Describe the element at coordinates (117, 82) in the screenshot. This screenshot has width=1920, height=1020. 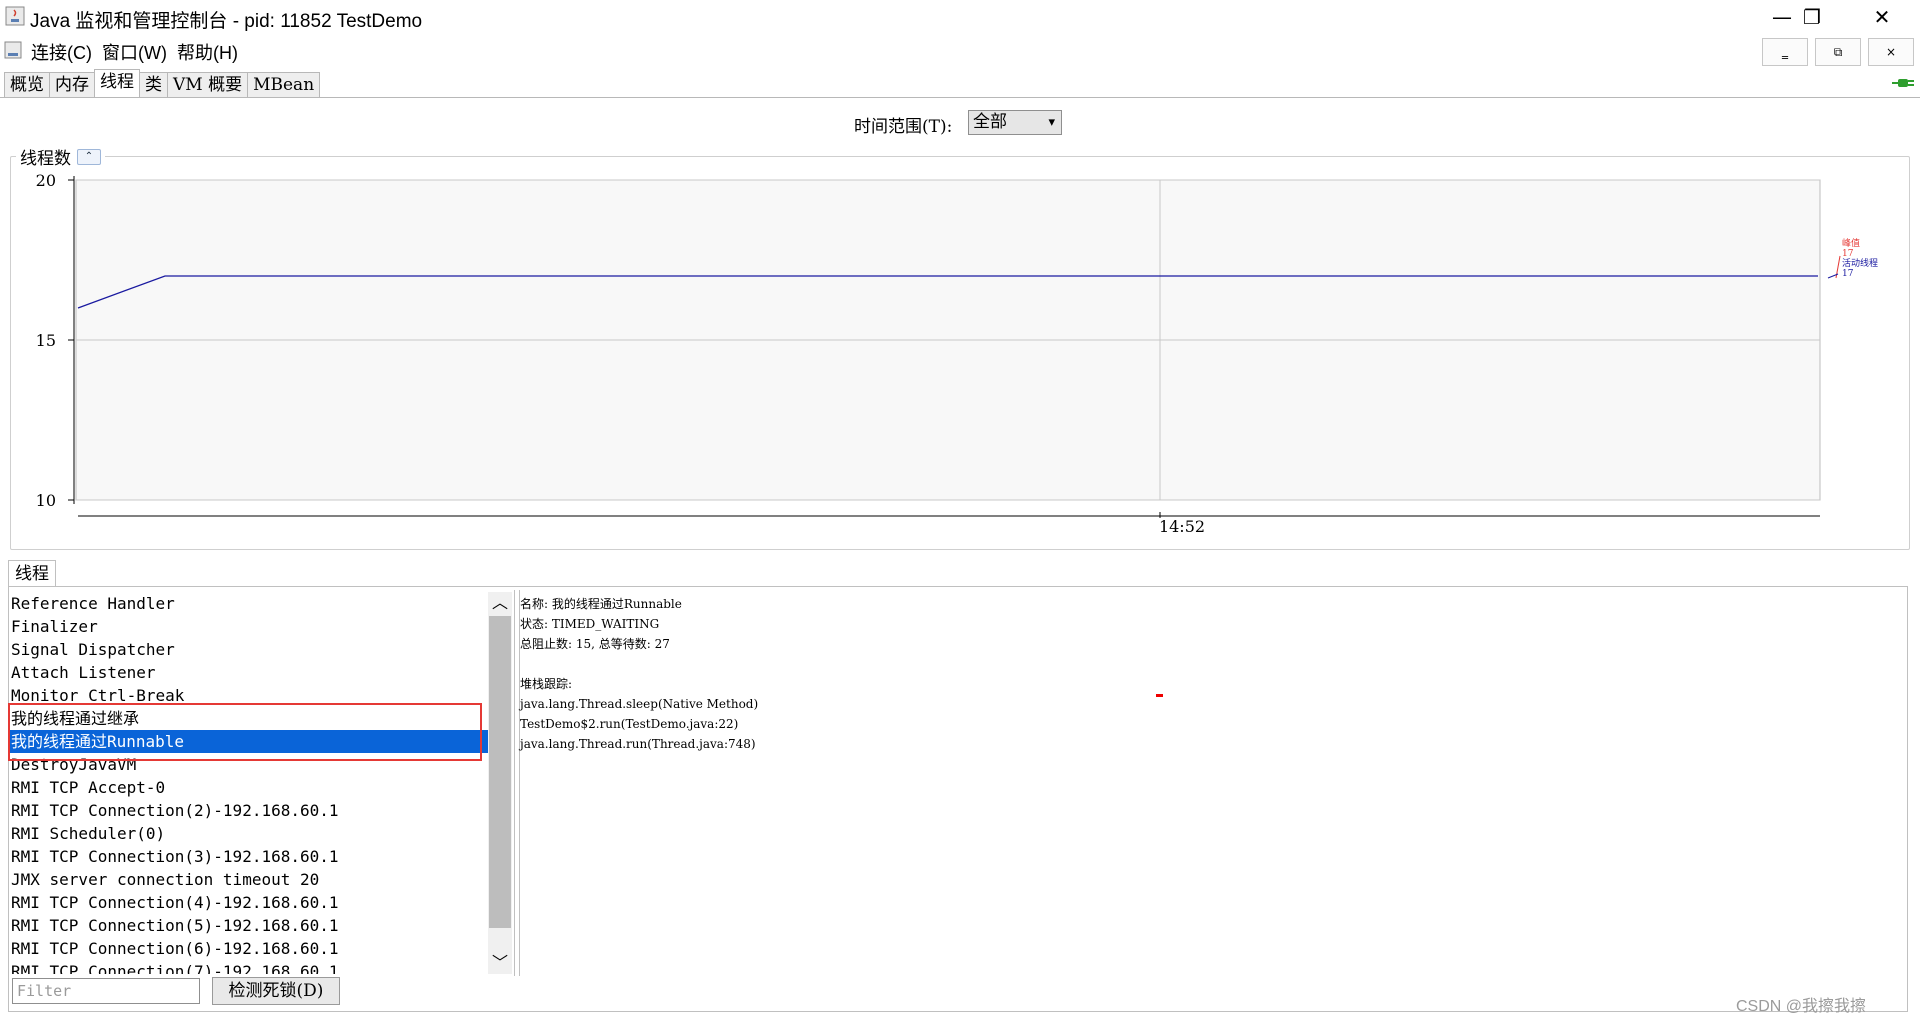
I see `tab-threads: 线程` at that location.